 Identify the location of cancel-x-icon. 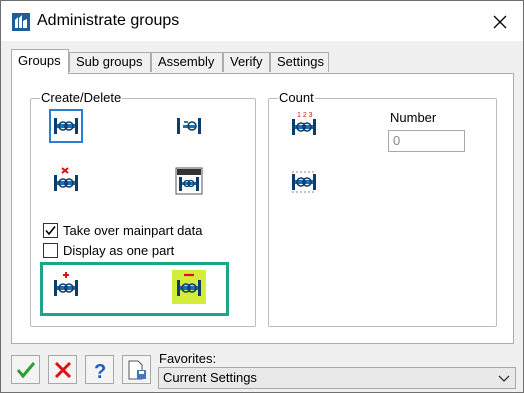
(63, 370).